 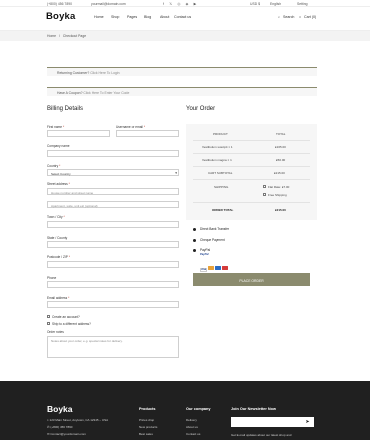 What do you see at coordinates (192, 427) in the screenshot?
I see `footer-link: About us` at bounding box center [192, 427].